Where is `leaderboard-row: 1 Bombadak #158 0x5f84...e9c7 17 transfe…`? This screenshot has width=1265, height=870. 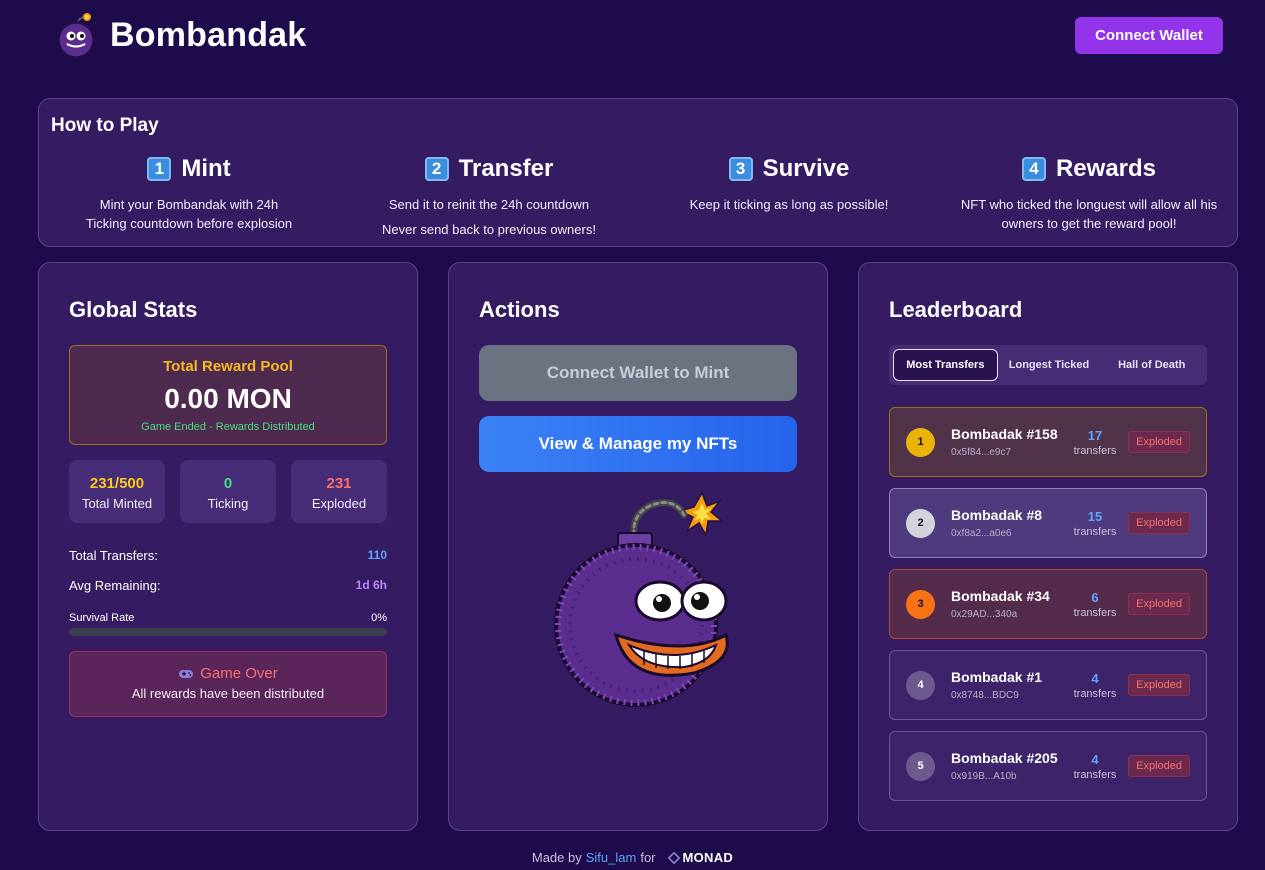 leaderboard-row: 1 Bombadak #158 0x5f84...e9c7 17 transfe… is located at coordinates (1048, 442).